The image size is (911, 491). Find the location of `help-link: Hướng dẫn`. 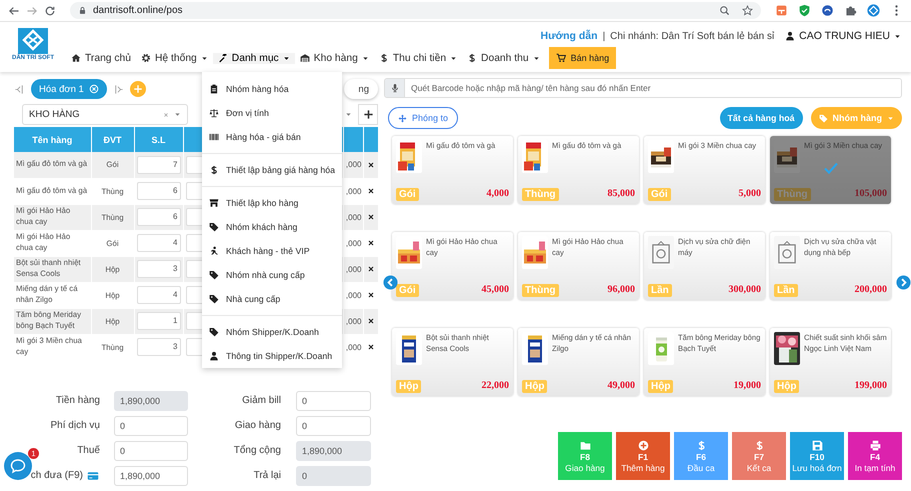

help-link: Hướng dẫn is located at coordinates (569, 36).